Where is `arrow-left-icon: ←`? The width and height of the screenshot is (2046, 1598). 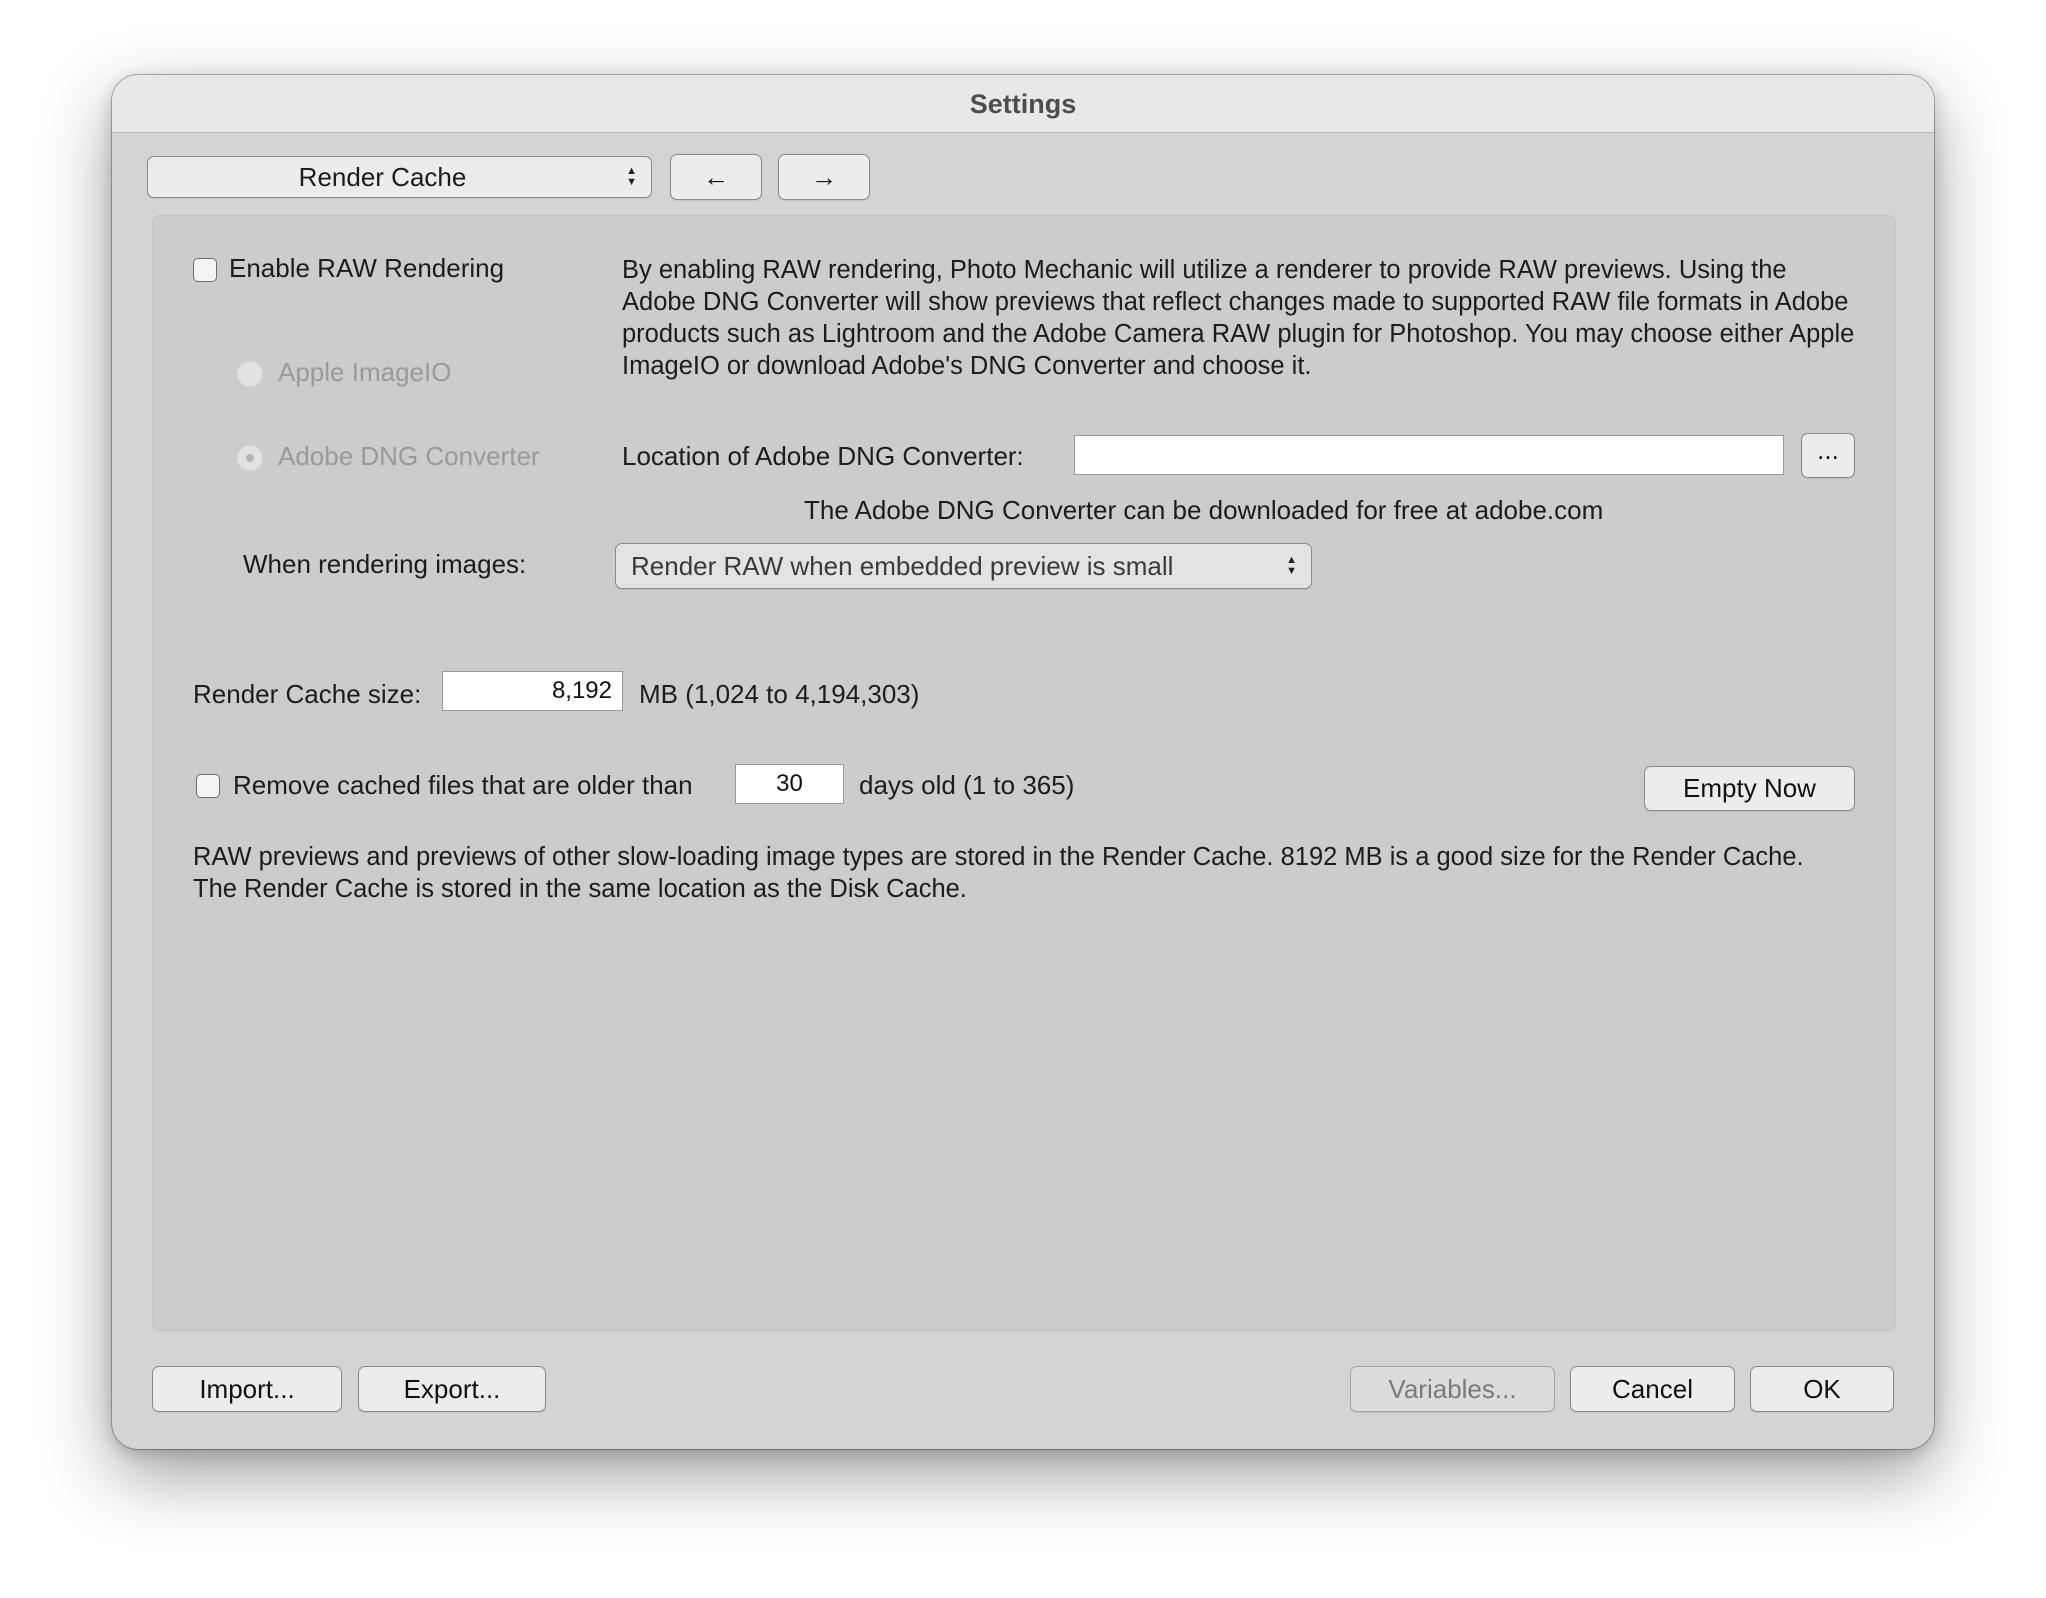
arrow-left-icon: ← is located at coordinates (716, 176).